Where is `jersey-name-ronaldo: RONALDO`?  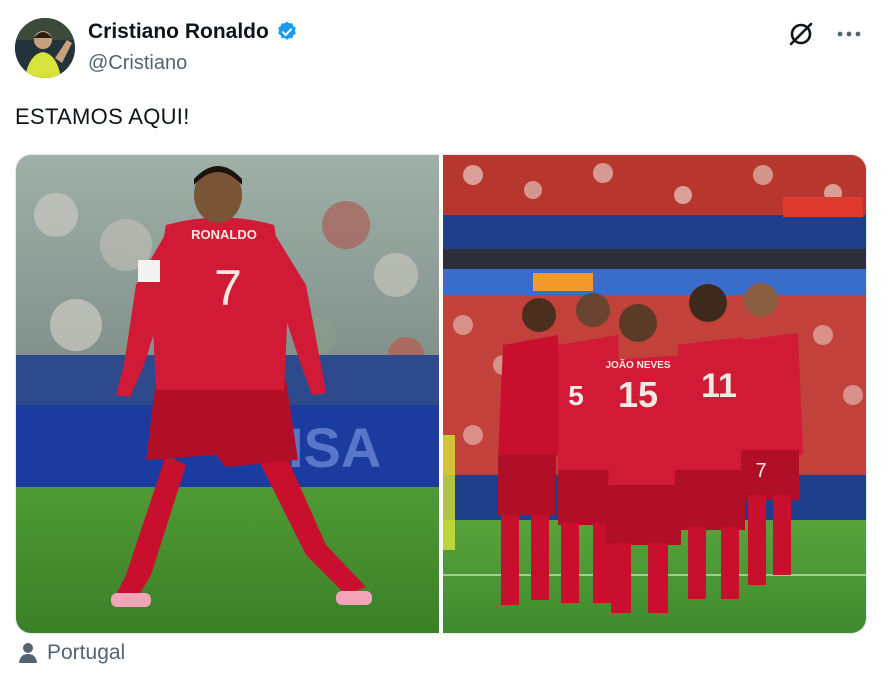 jersey-name-ronaldo: RONALDO is located at coordinates (224, 234).